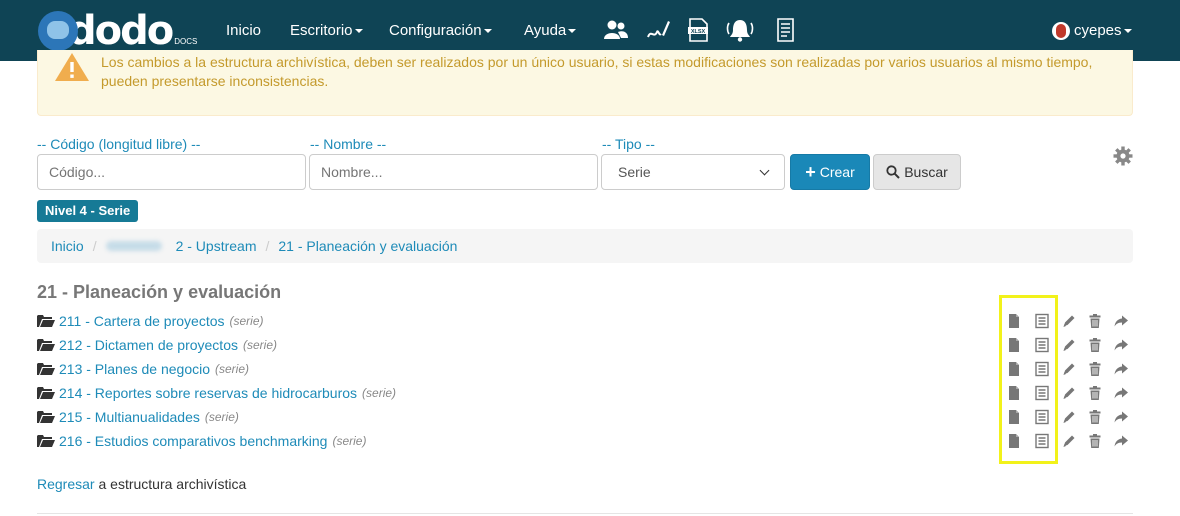  Describe the element at coordinates (58, 31) in the screenshot. I see `dodo-bird-icon` at that location.